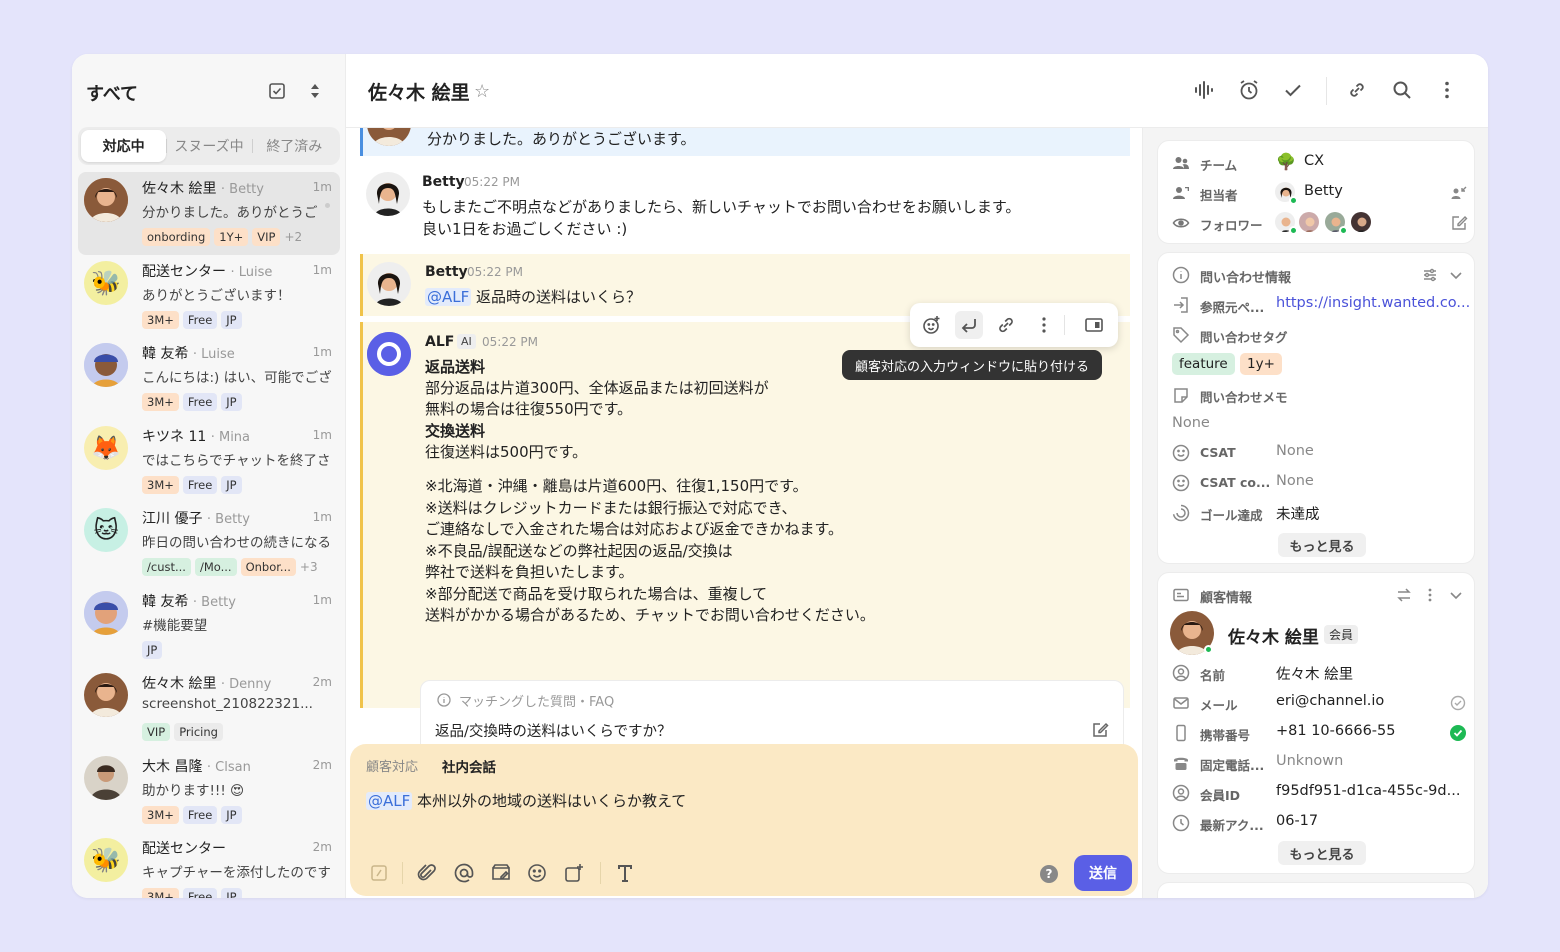 Image resolution: width=1560 pixels, height=952 pixels. I want to click on name-value: 佐々木 絵里, so click(1314, 673).